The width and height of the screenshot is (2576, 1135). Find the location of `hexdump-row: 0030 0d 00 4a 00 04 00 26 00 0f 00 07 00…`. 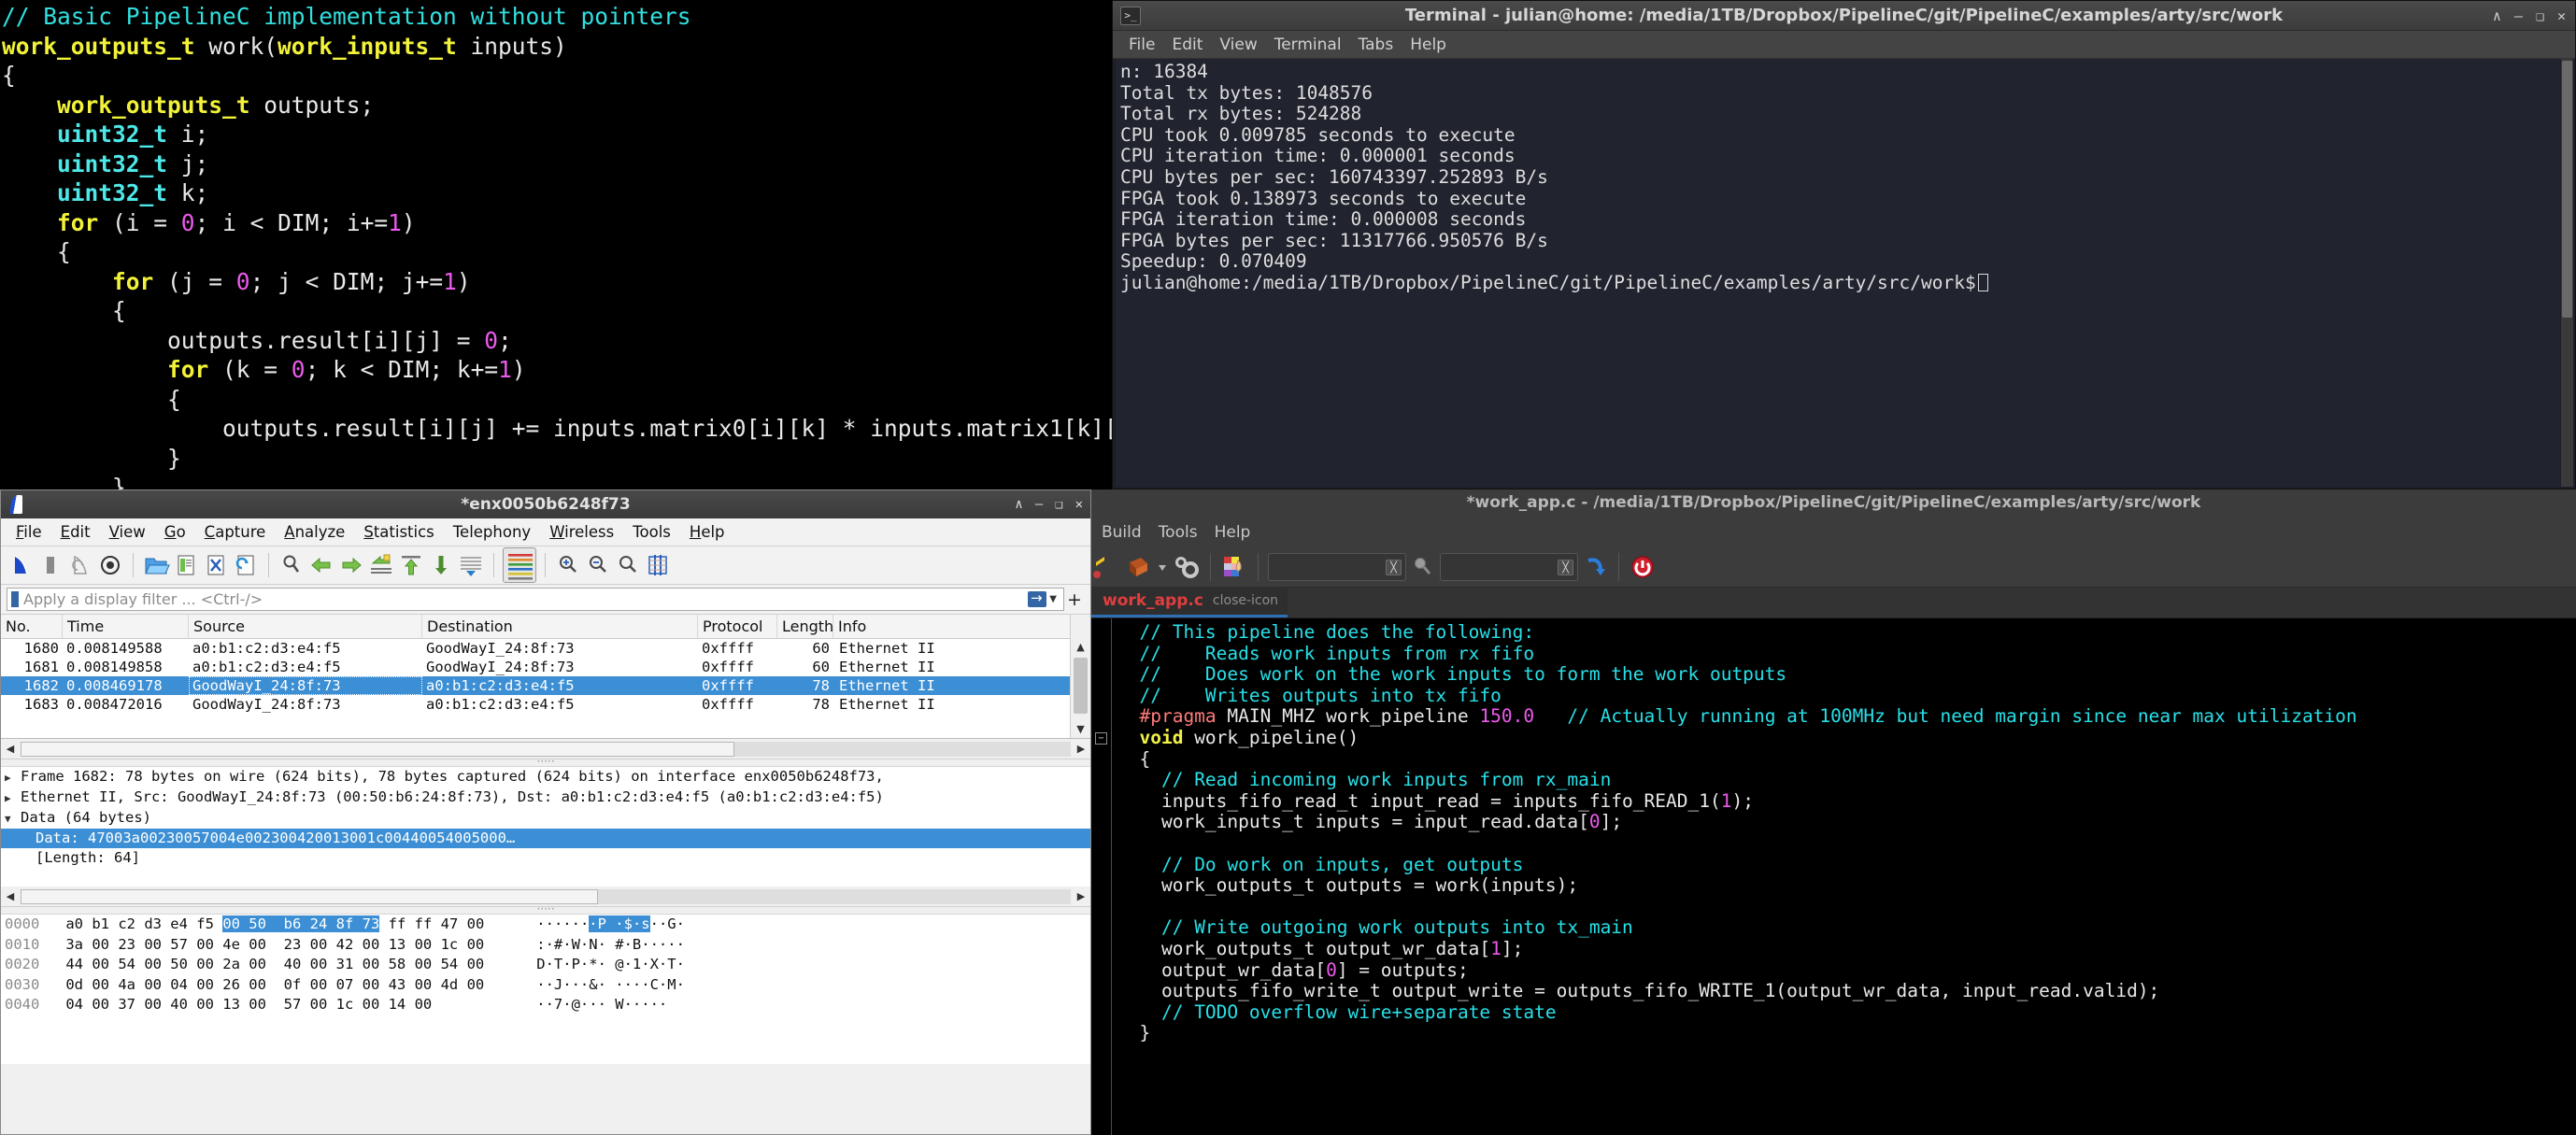

hexdump-row: 0030 0d 00 4a 00 04 00 26 00 0f 00 07 00… is located at coordinates (545, 986).